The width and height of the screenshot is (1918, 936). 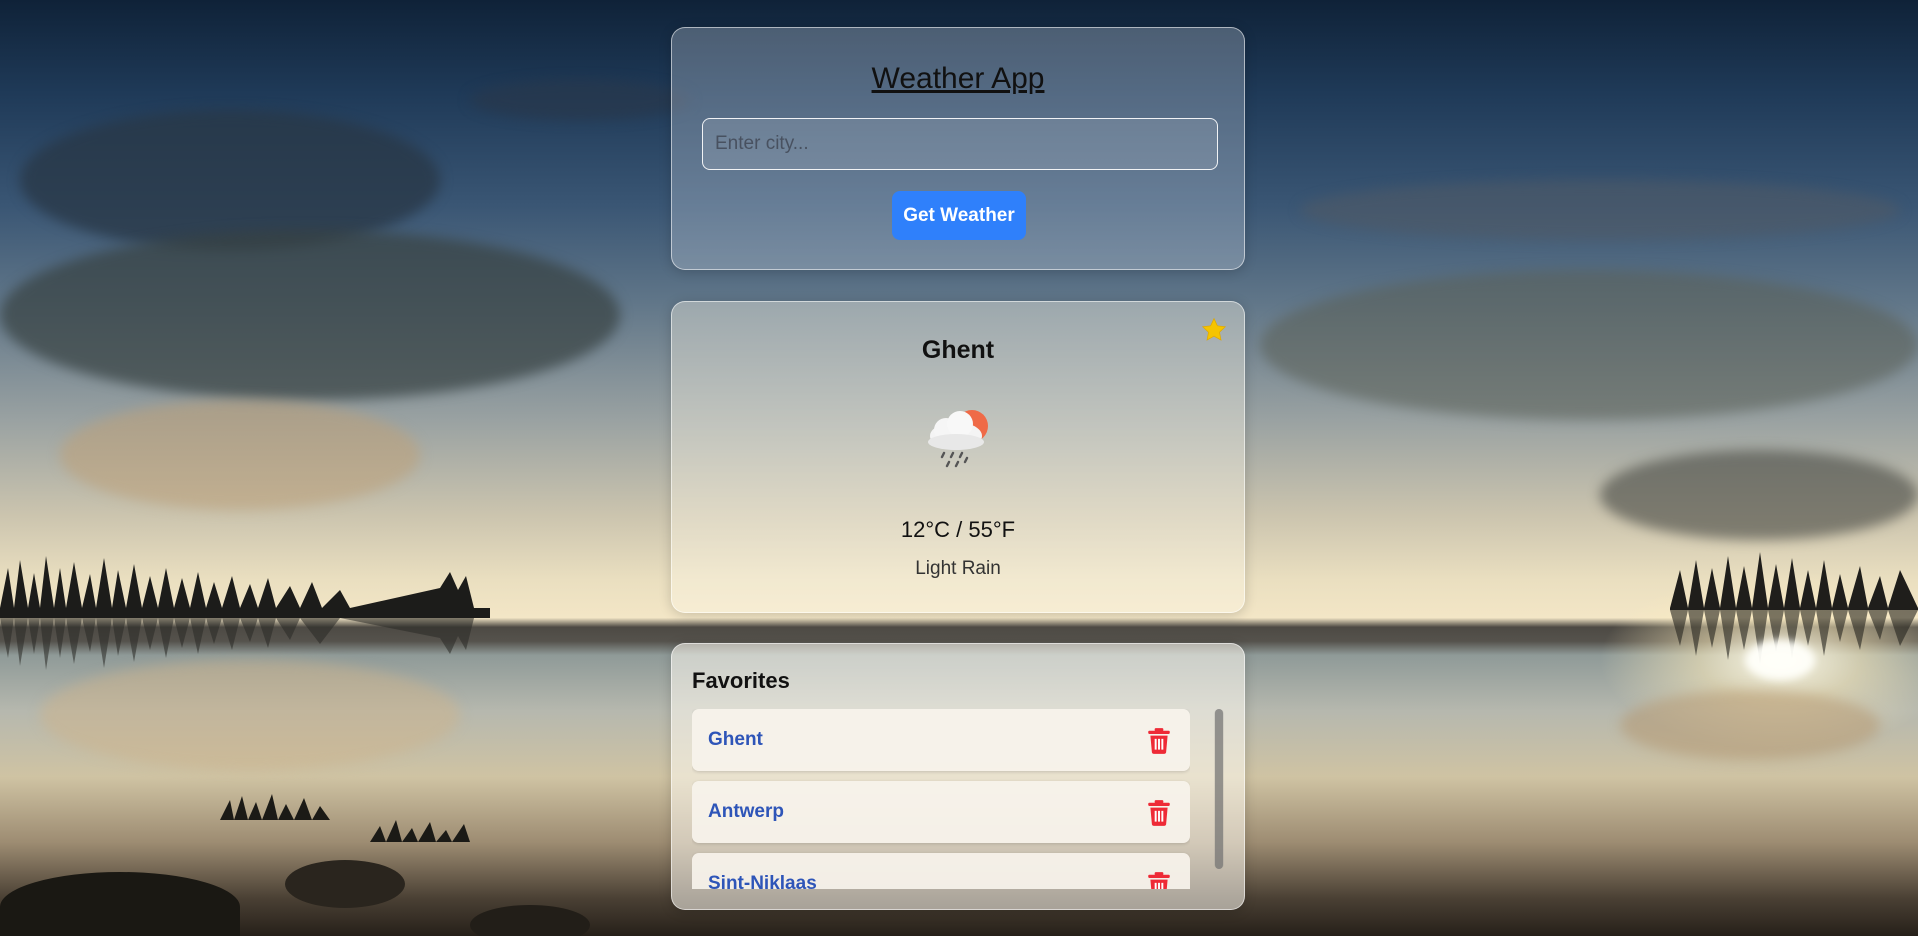 What do you see at coordinates (735, 740) in the screenshot?
I see `favorite-item-label: Ghent` at bounding box center [735, 740].